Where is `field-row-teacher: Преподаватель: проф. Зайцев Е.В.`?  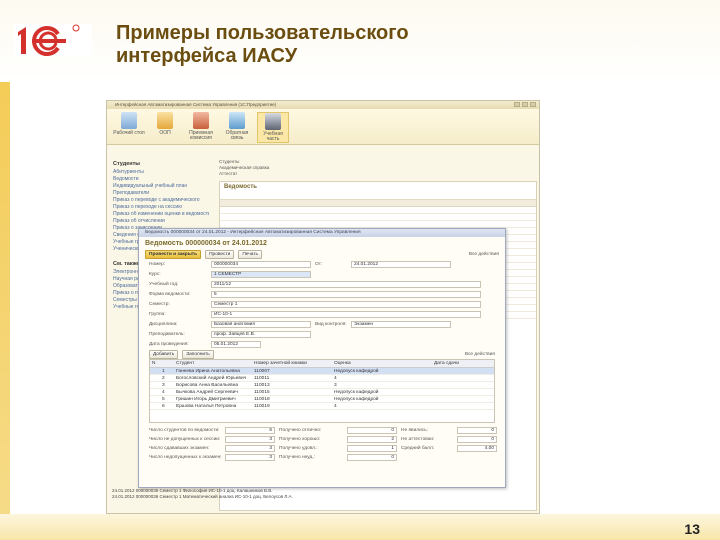
field-row-teacher: Преподаватель: проф. Зайцев Е.В. is located at coordinates (322, 334).